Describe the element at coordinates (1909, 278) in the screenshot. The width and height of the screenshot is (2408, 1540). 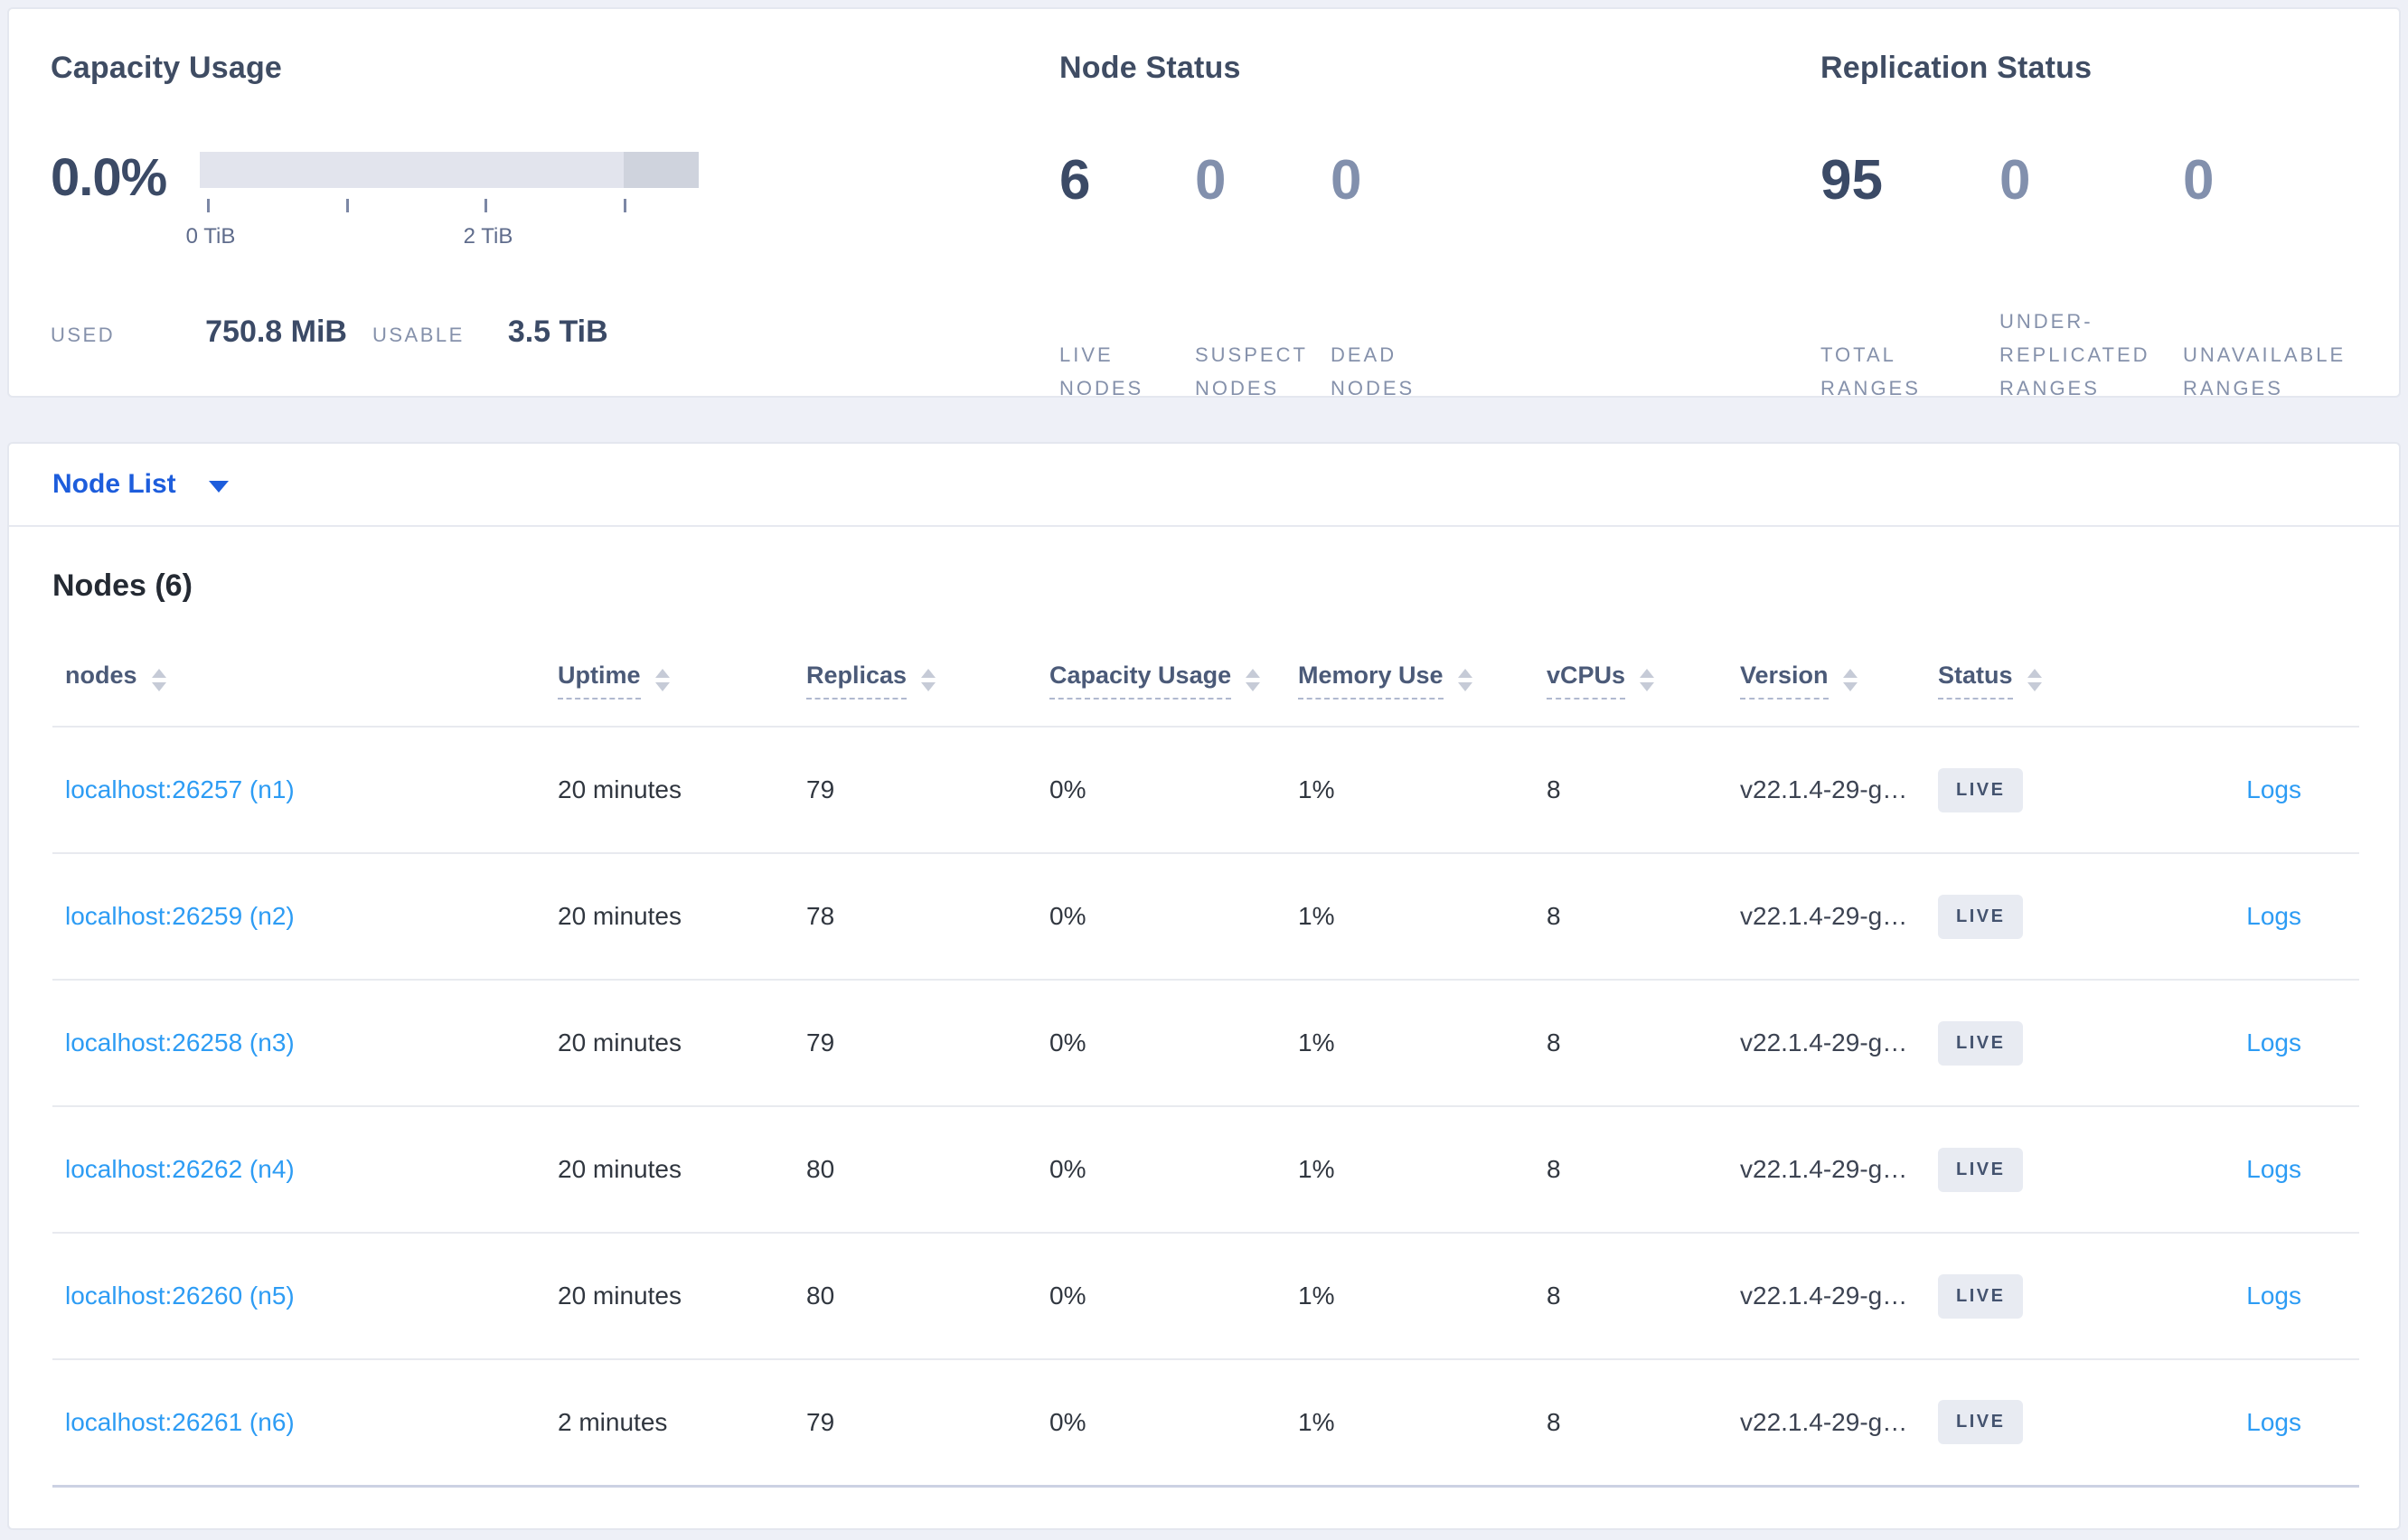
I see `total-ranges-stat: 95 TOTAL RANGES` at that location.